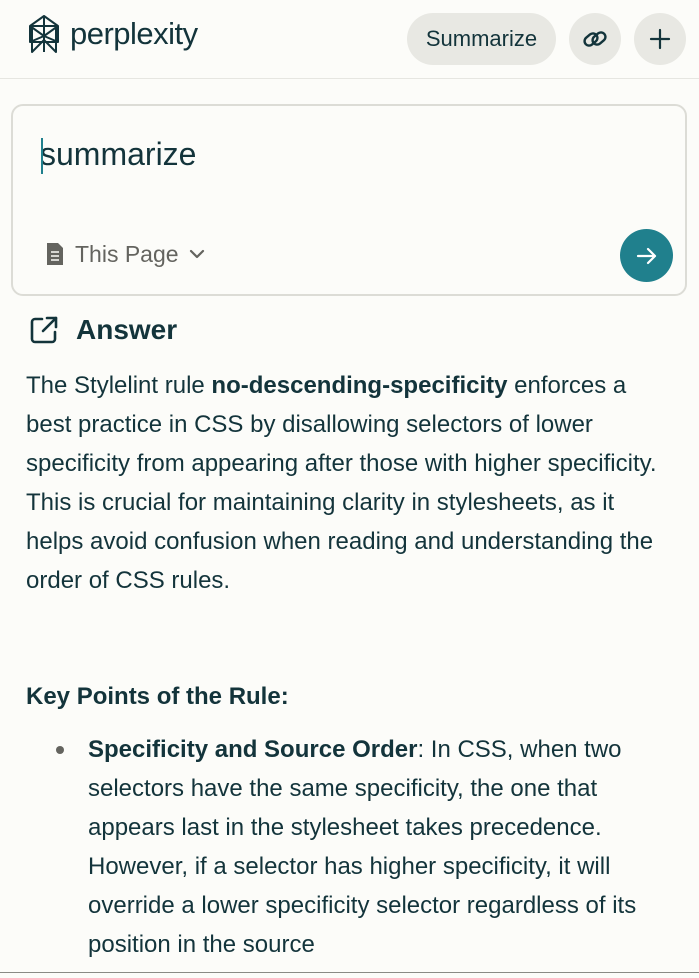 Image resolution: width=699 pixels, height=978 pixels. I want to click on scope-label: This Page, so click(127, 253).